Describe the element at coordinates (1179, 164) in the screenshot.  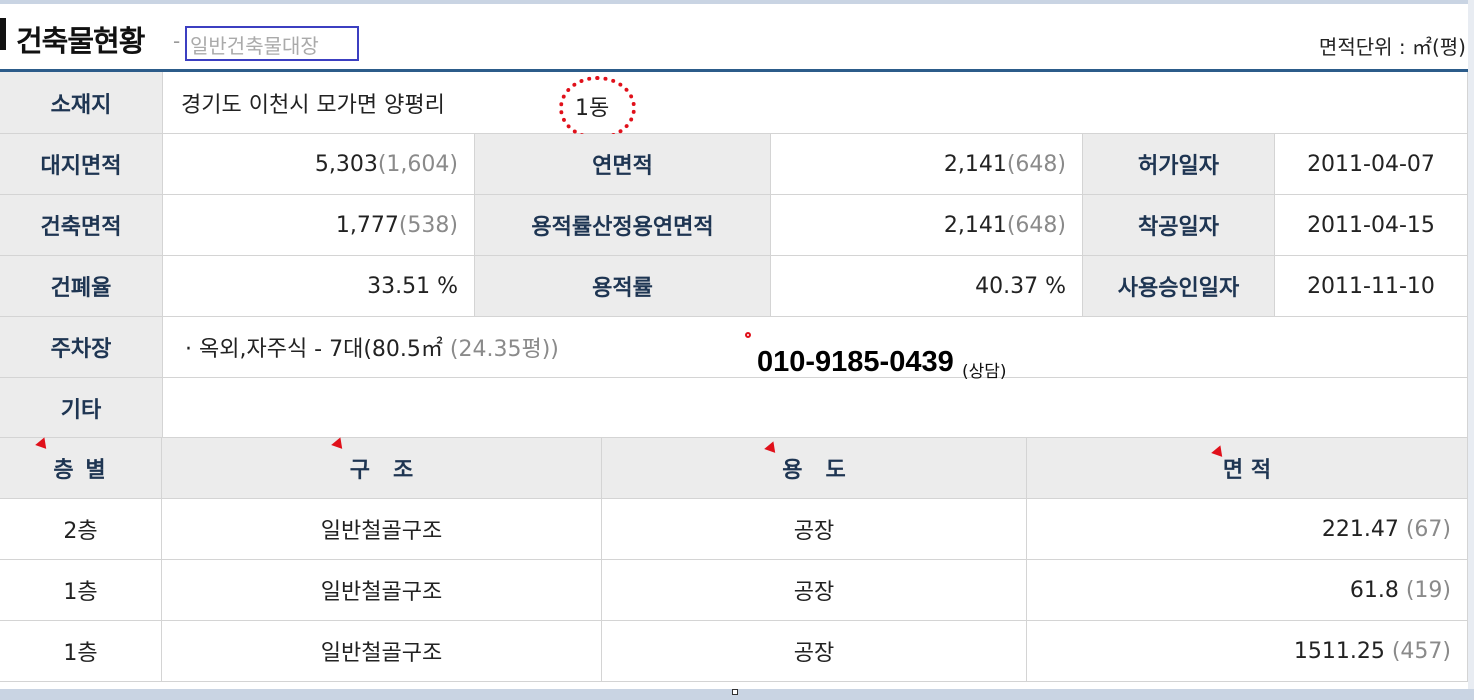
I see `permit-date-label: 허가일자` at that location.